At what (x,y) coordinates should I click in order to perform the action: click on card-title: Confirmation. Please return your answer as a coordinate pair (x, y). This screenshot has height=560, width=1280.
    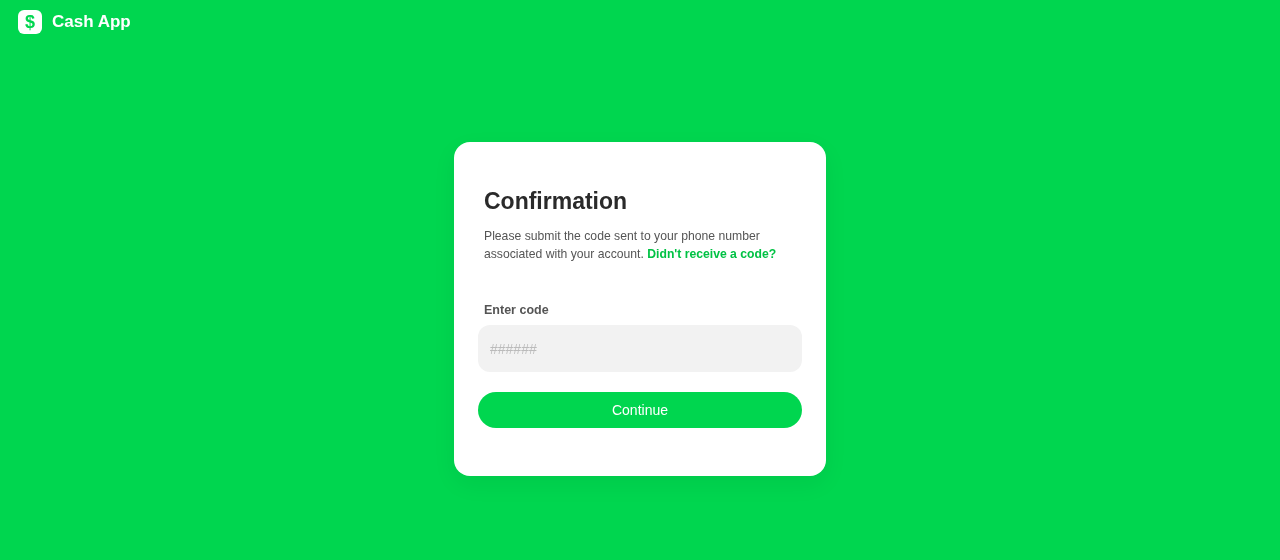
    Looking at the image, I should click on (556, 201).